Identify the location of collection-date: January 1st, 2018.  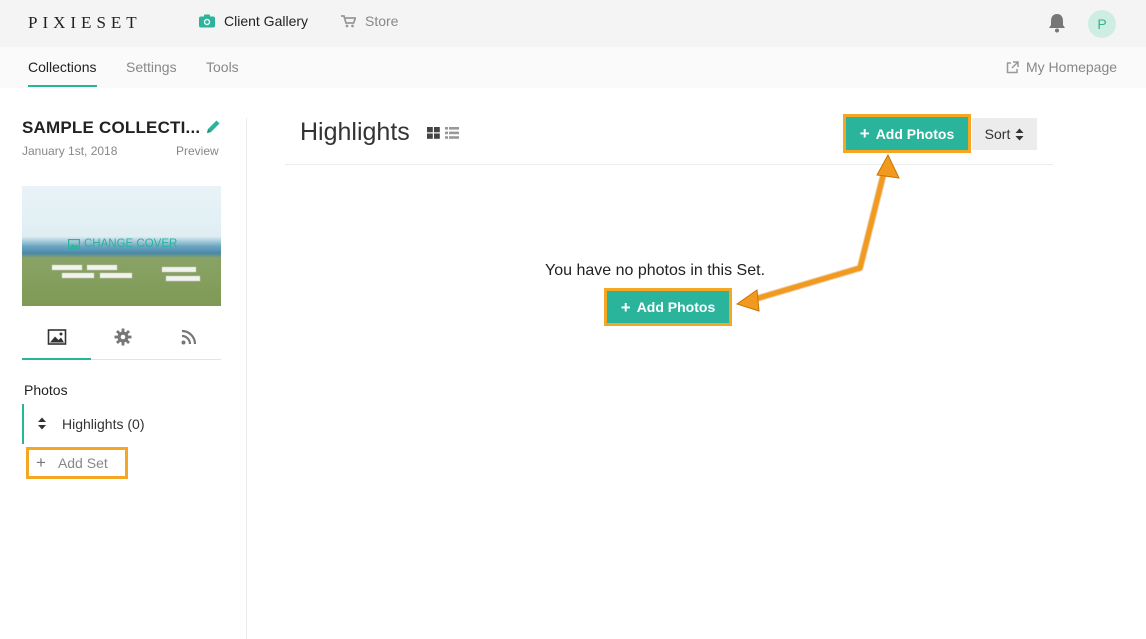
(70, 151).